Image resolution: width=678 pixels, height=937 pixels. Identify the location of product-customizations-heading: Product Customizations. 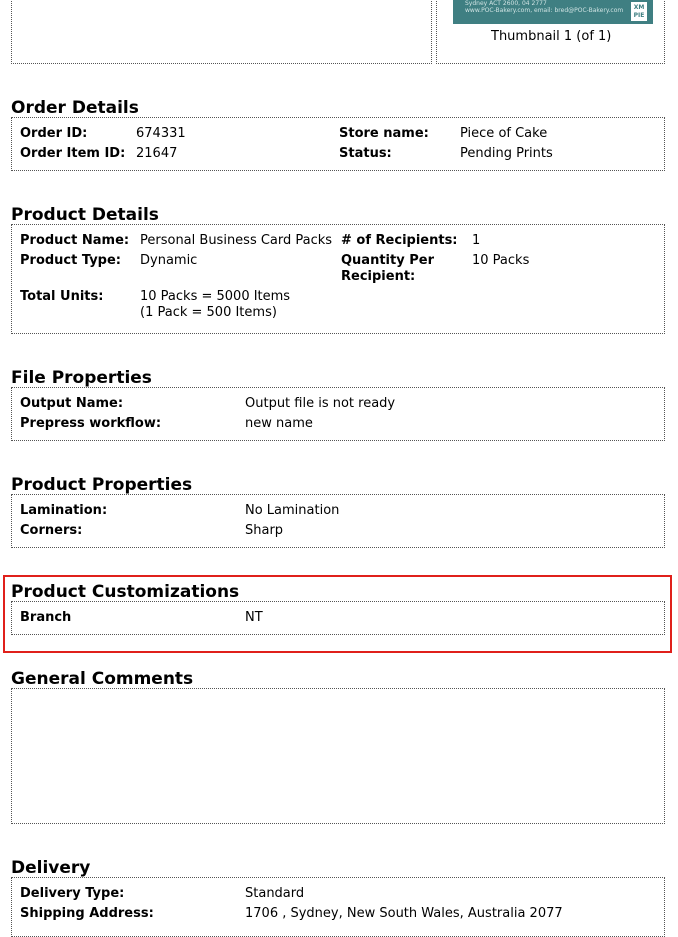
(125, 592).